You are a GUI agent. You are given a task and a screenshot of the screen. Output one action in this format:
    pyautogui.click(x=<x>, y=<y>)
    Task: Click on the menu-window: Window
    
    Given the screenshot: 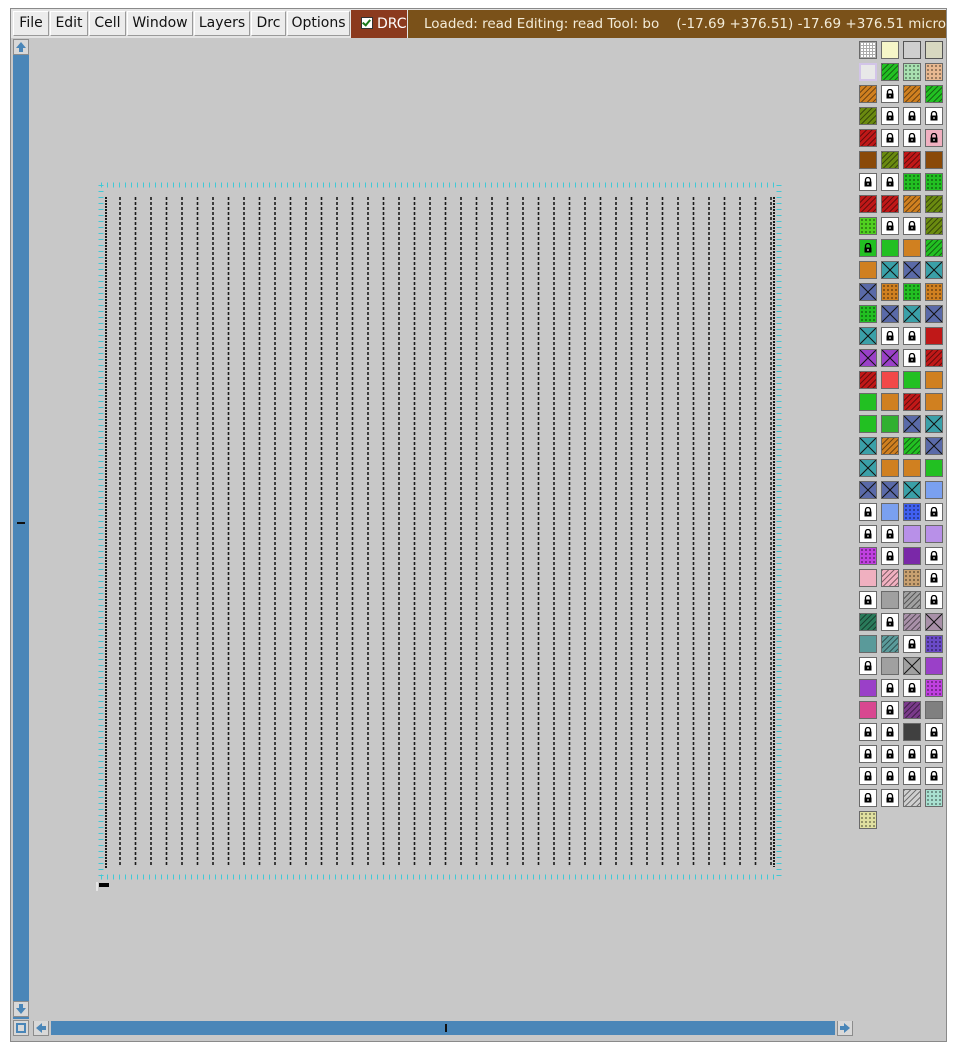 What is the action you would take?
    pyautogui.click(x=160, y=23)
    